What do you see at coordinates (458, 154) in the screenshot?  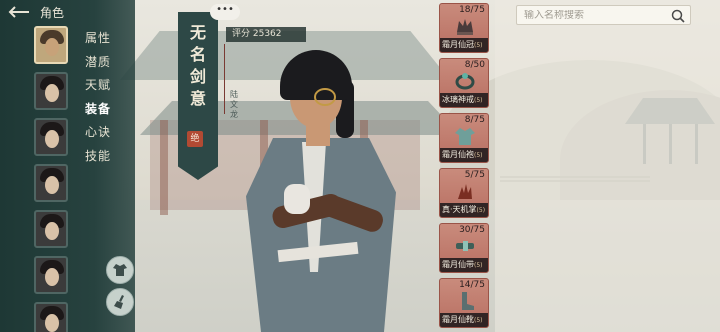 I see `equipment-name-text: 霜月仙袍` at bounding box center [458, 154].